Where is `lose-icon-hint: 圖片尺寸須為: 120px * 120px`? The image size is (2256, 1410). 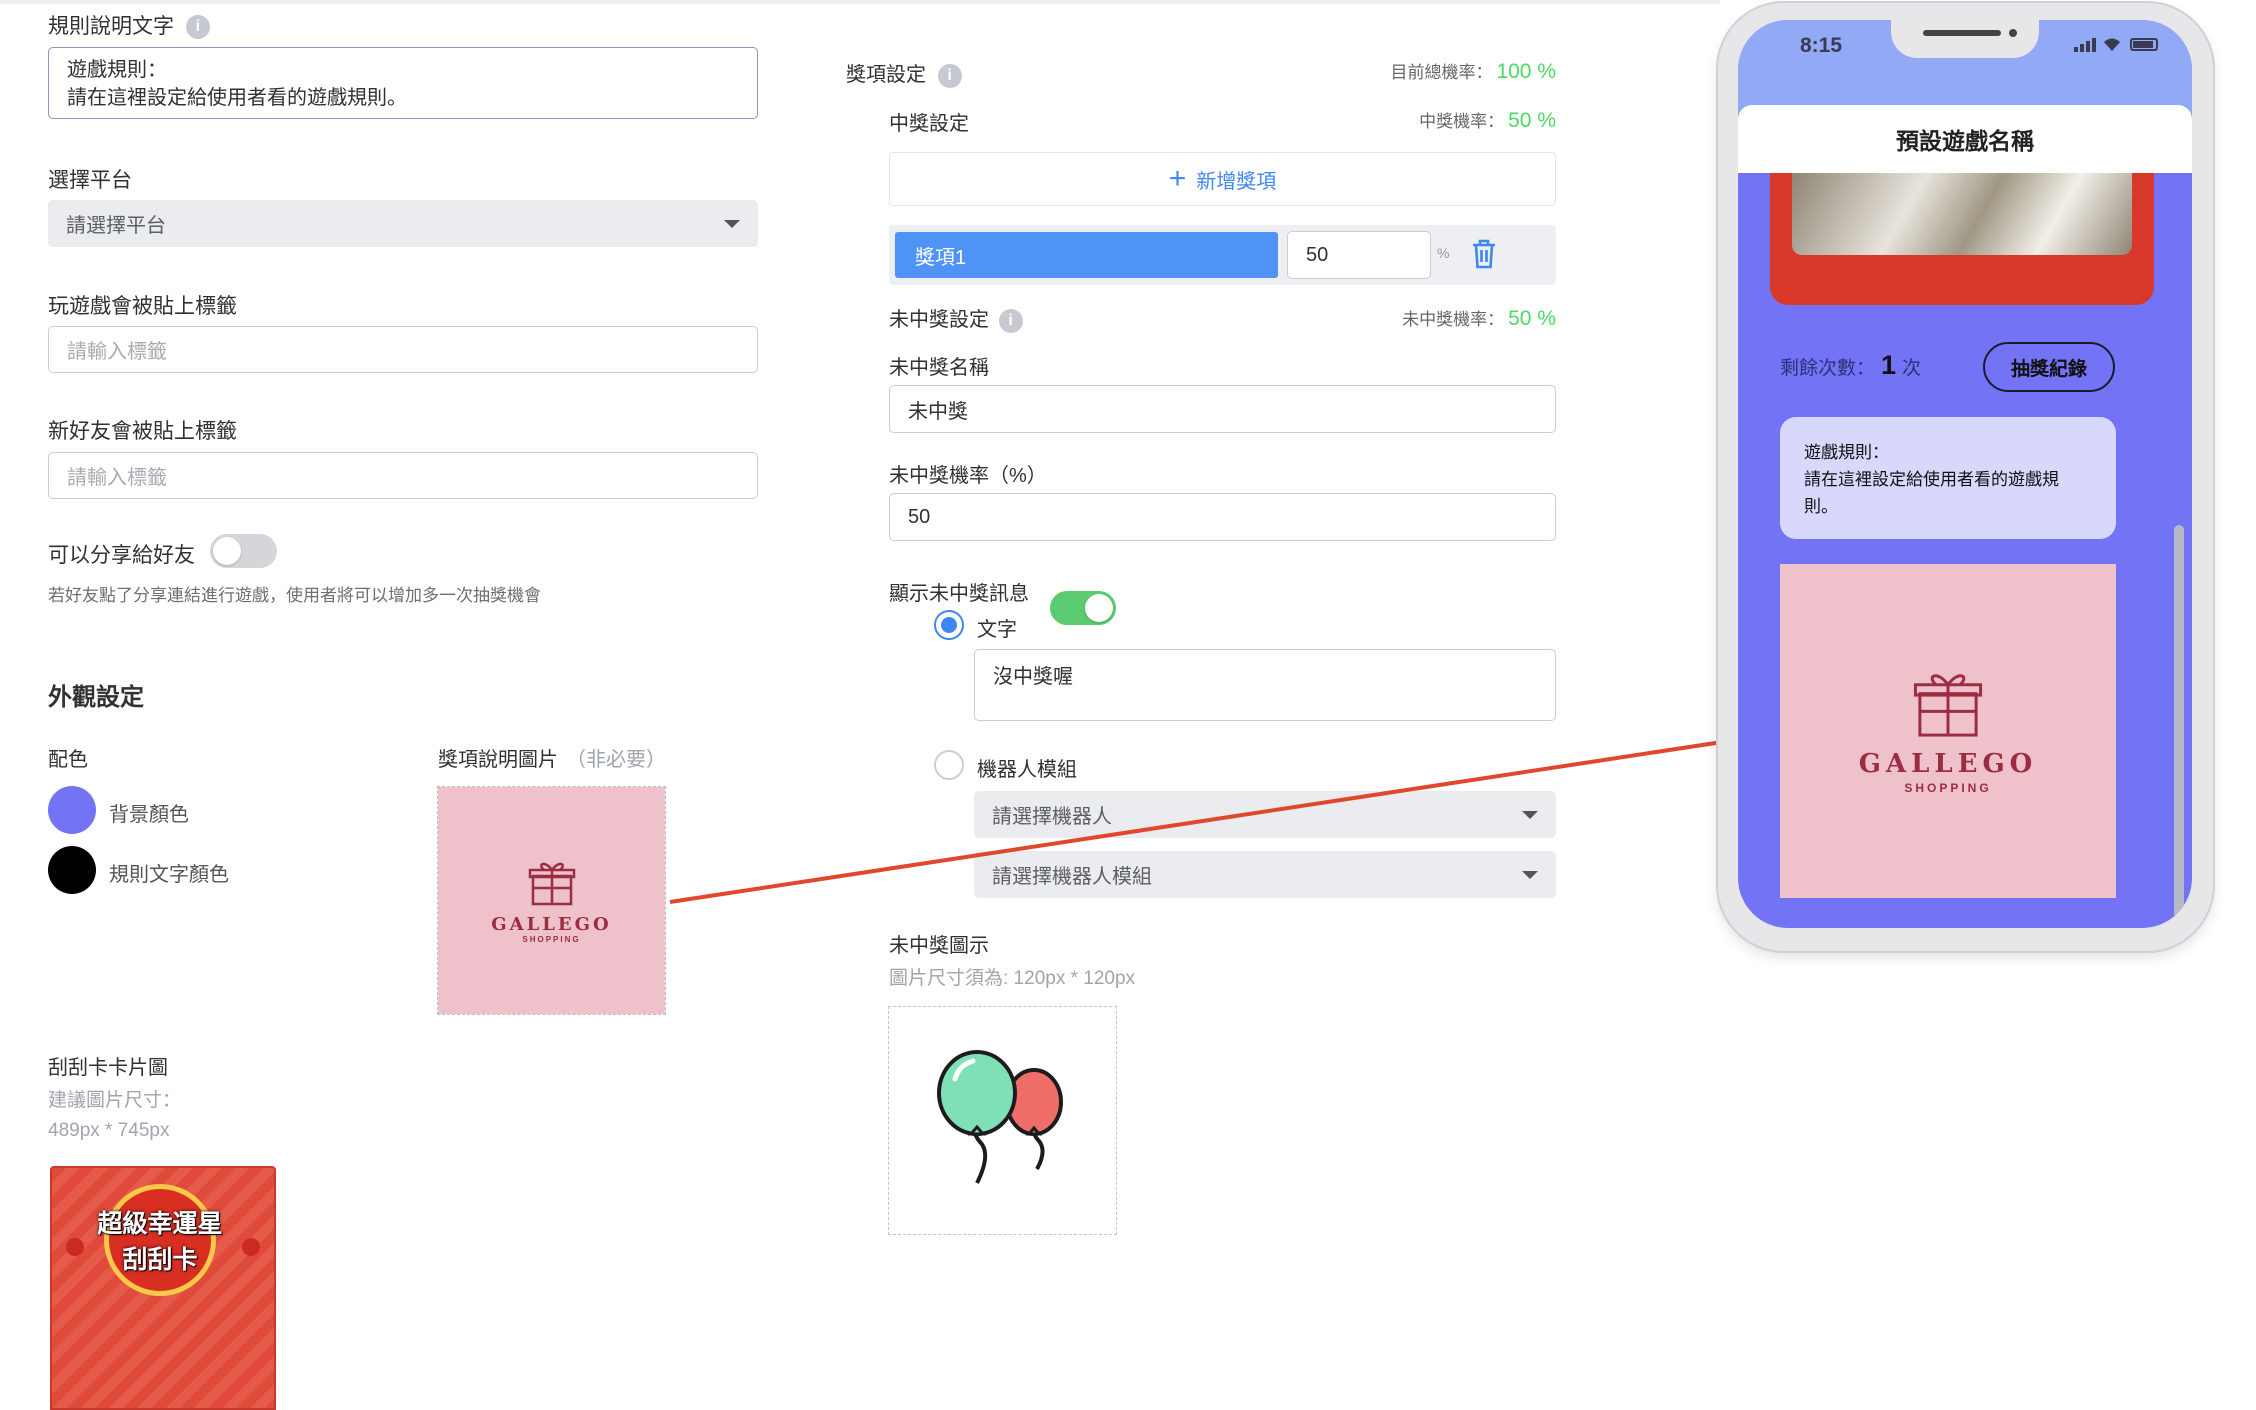
lose-icon-hint: 圖片尺寸須為: 120px * 120px is located at coordinates (1012, 978).